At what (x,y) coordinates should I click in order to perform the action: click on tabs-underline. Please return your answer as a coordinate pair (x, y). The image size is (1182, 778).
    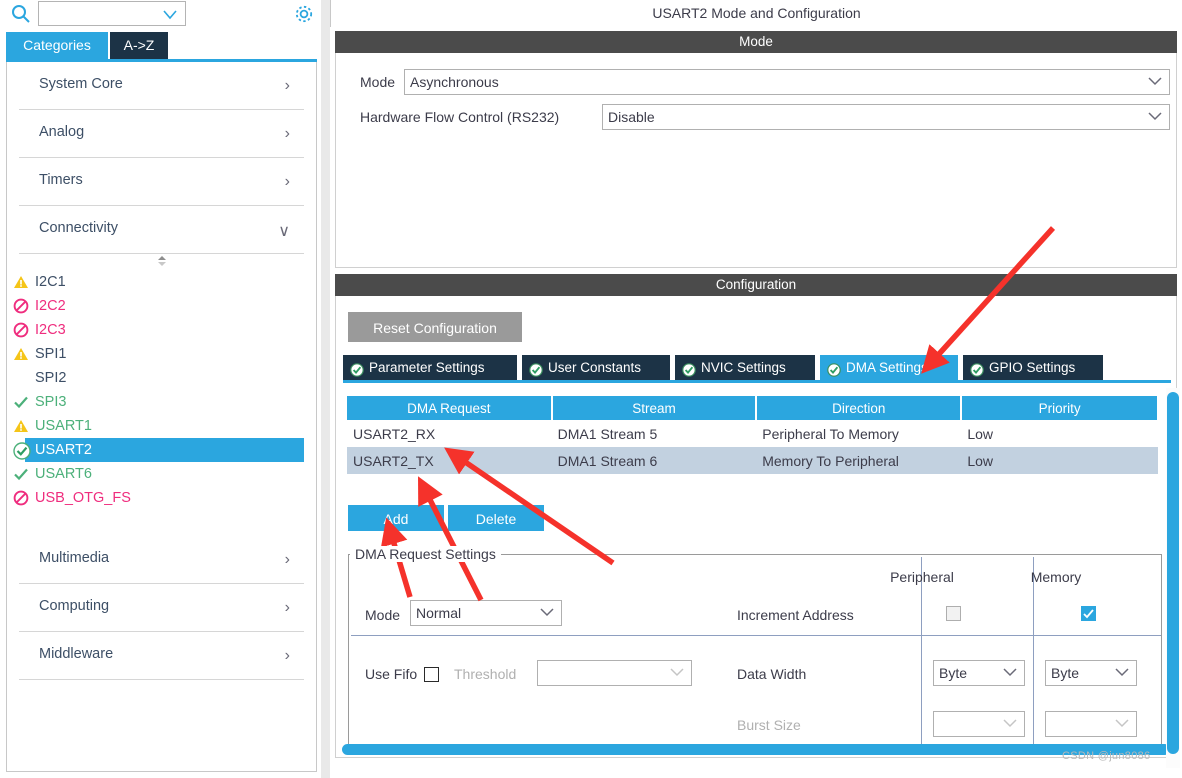
    Looking at the image, I should click on (757, 381).